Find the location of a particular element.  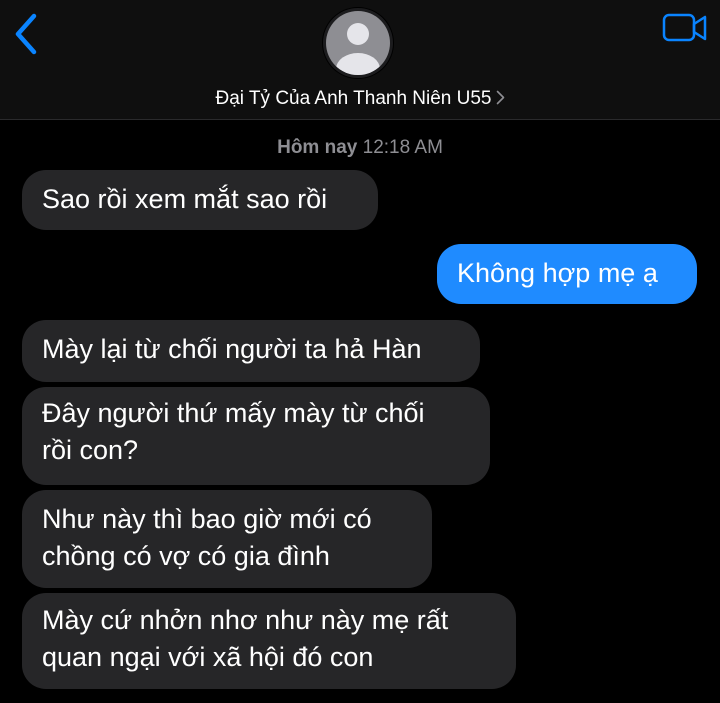

contact-avatar is located at coordinates (358, 43).